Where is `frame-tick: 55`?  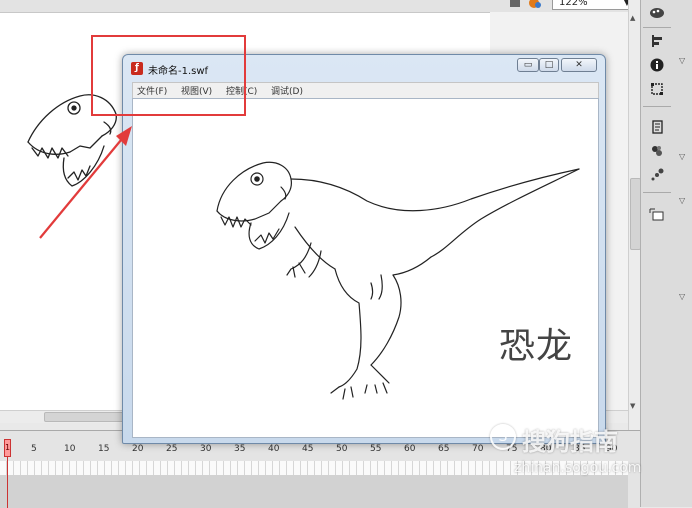 frame-tick: 55 is located at coordinates (376, 449).